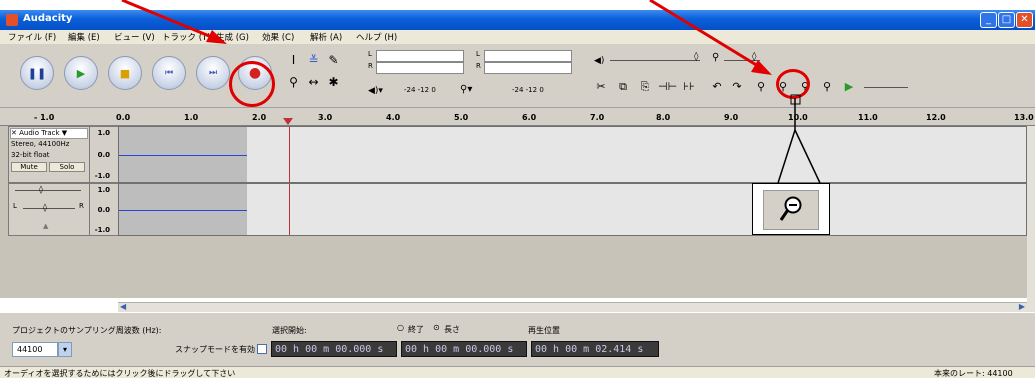 This screenshot has height=378, width=1035. I want to click on ruler-label: - 1.0, so click(44, 117).